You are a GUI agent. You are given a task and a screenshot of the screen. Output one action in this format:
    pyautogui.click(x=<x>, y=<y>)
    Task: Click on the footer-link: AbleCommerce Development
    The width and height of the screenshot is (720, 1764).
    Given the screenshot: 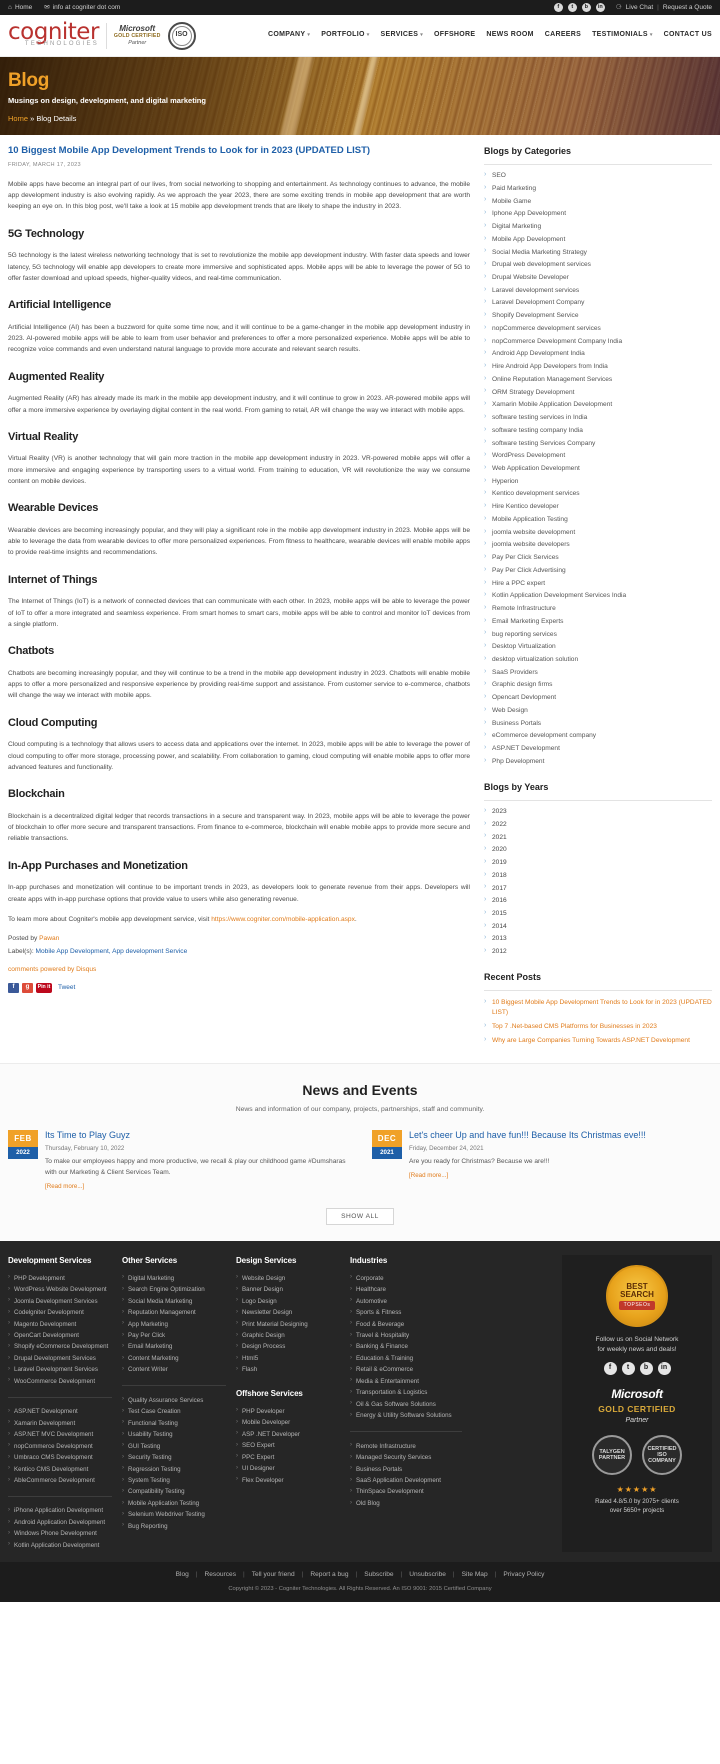 What is the action you would take?
    pyautogui.click(x=60, y=1481)
    